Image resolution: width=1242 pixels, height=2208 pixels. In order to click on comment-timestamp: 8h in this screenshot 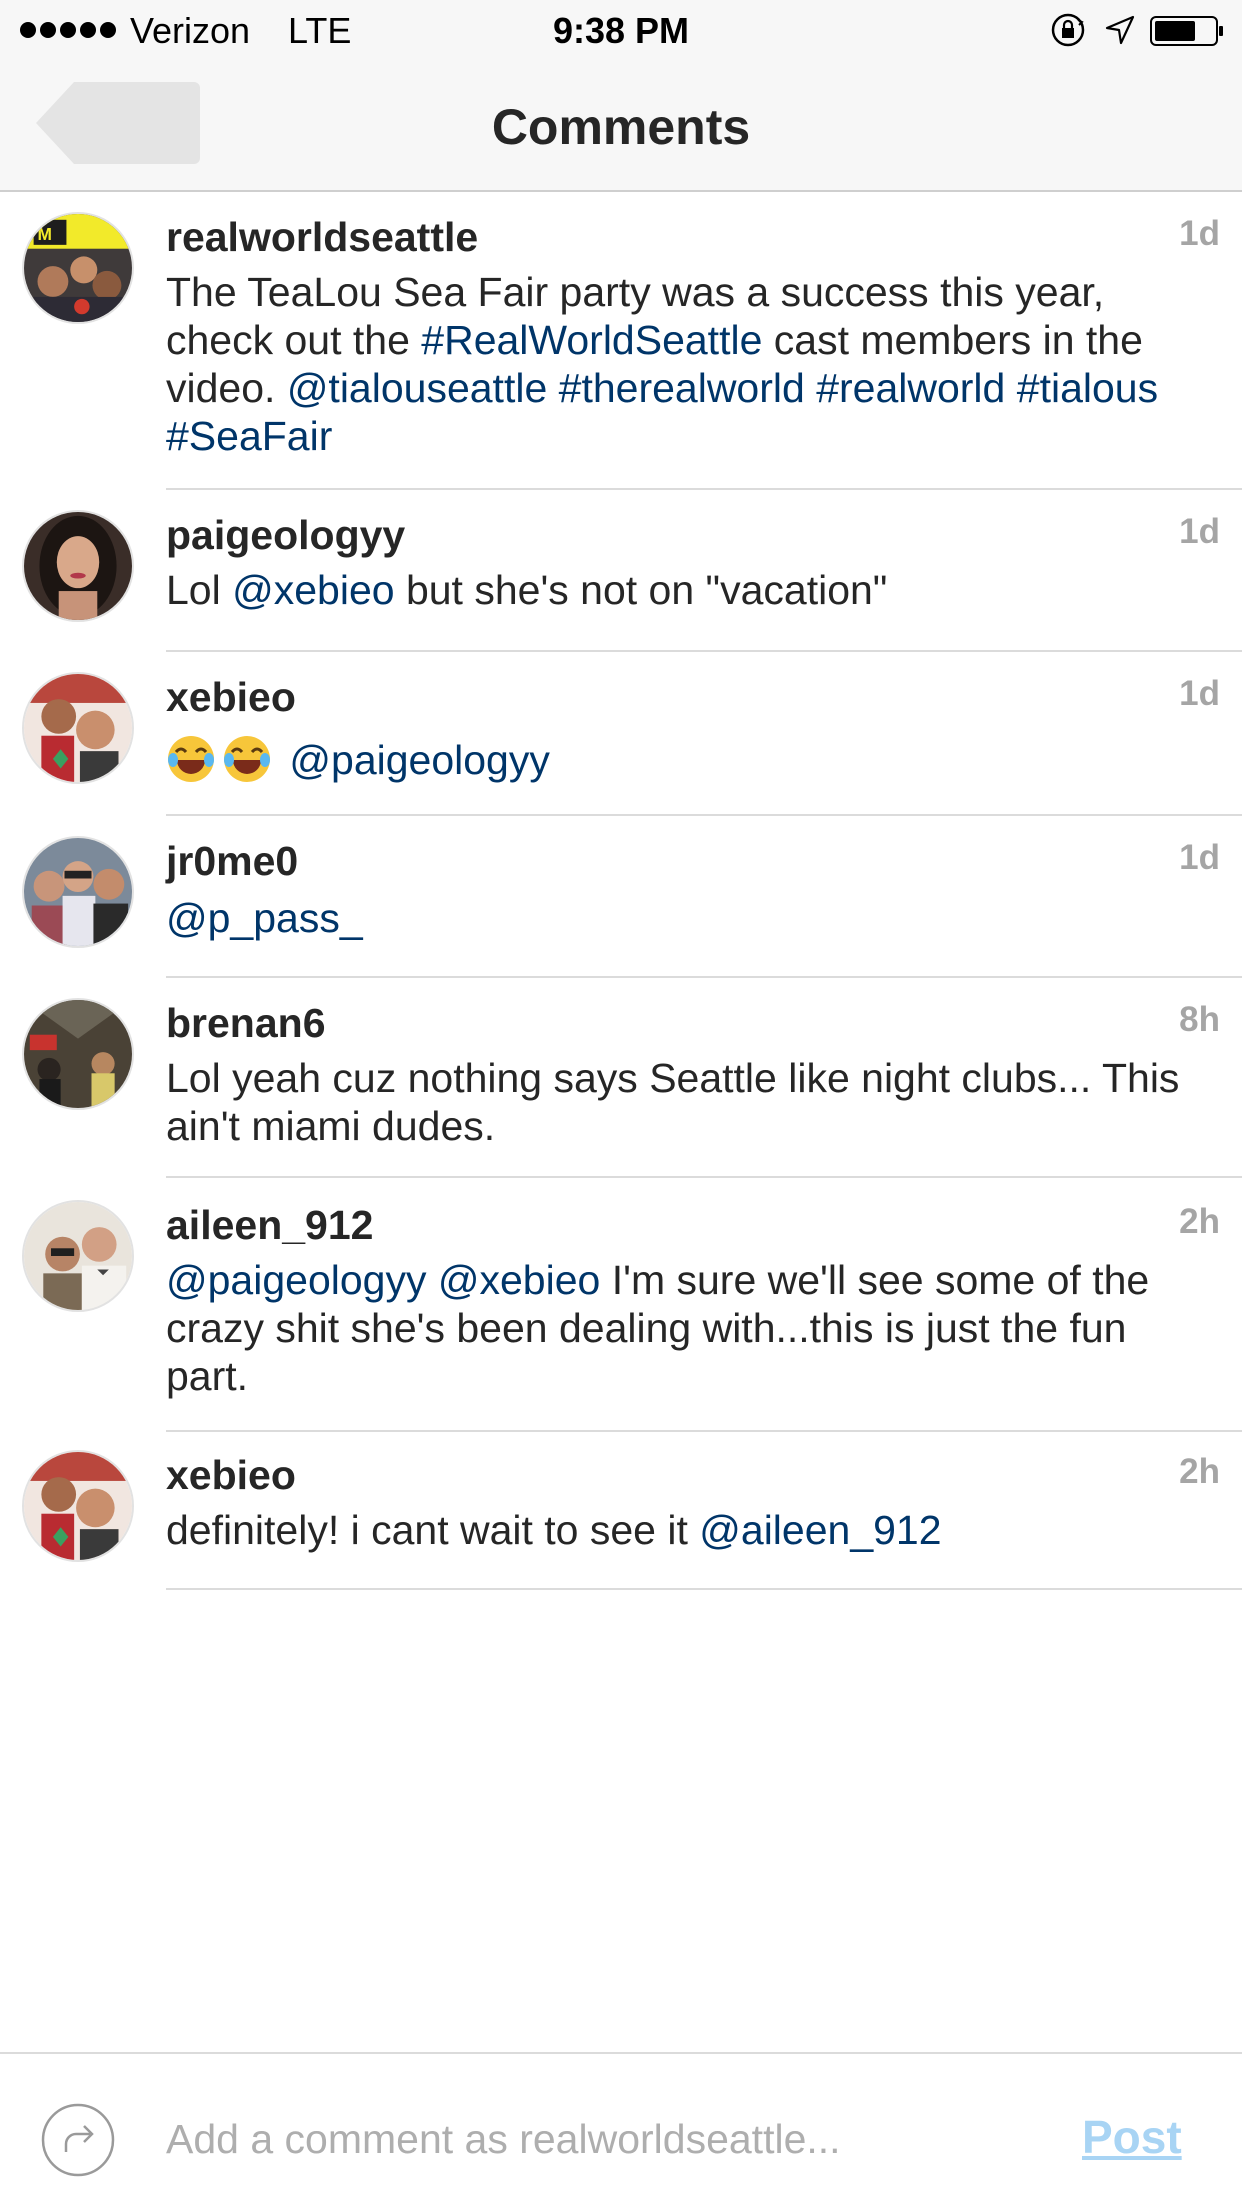, I will do `click(1199, 1019)`.